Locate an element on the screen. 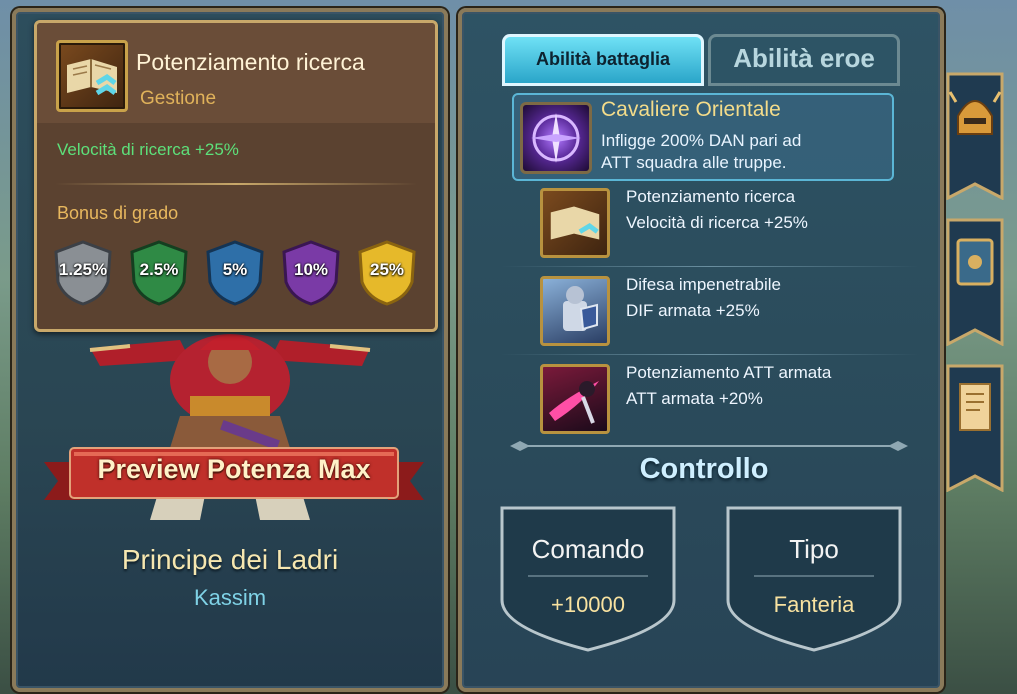 The height and width of the screenshot is (694, 1017). side-tab-info is located at coordinates (975, 428).